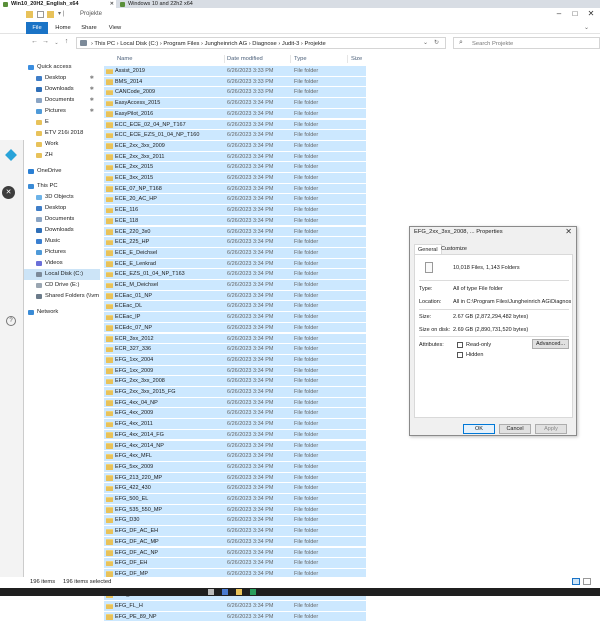 The width and height of the screenshot is (600, 622). I want to click on table-row: CANCode_2009 6/26/2023 3:33 PM File folder, so click(235, 93).